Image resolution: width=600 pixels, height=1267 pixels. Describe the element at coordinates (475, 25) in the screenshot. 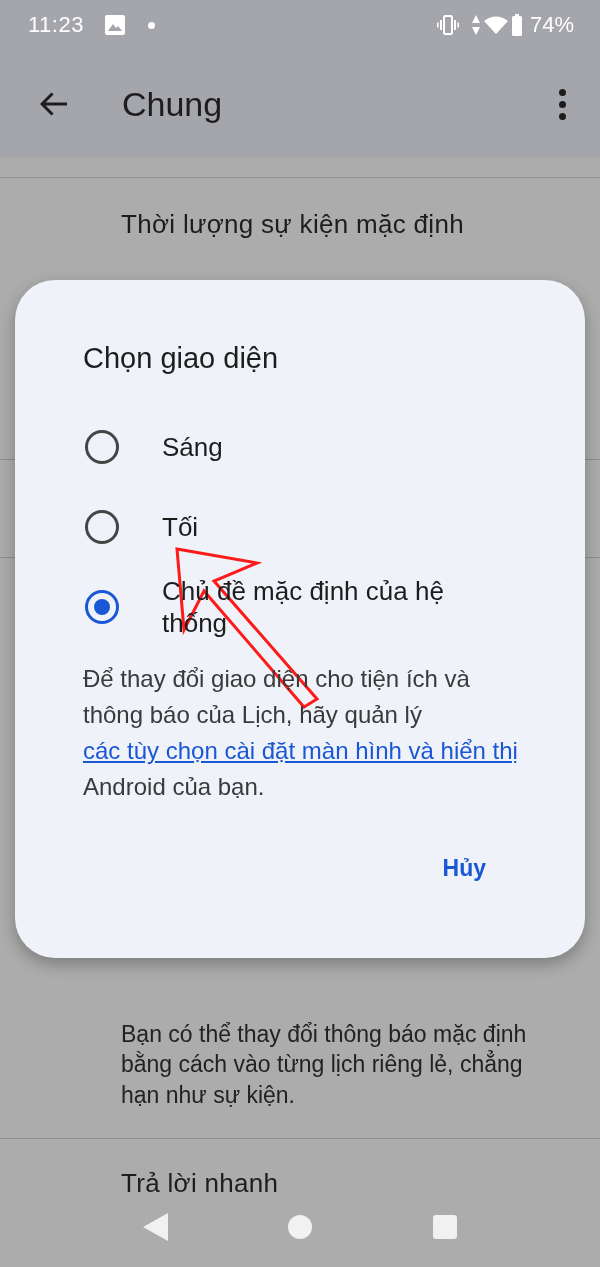

I see `data-arrows-icon` at that location.